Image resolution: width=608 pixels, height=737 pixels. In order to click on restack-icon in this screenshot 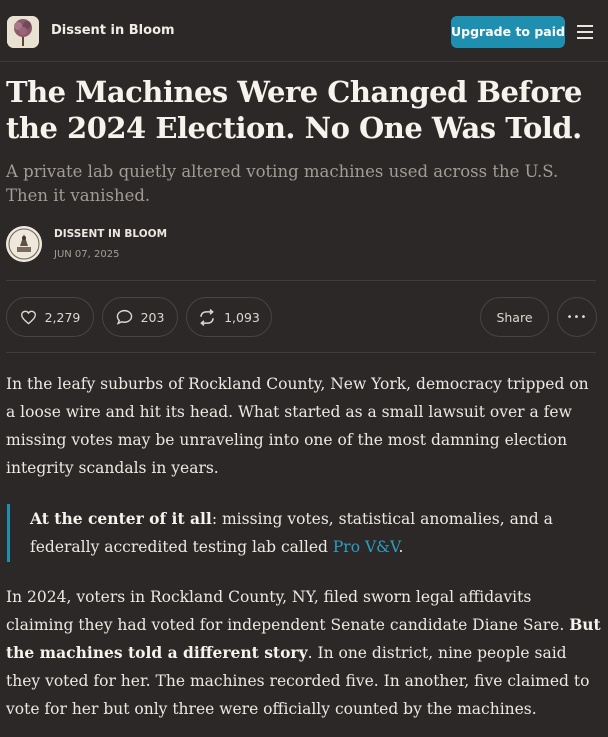, I will do `click(207, 317)`.